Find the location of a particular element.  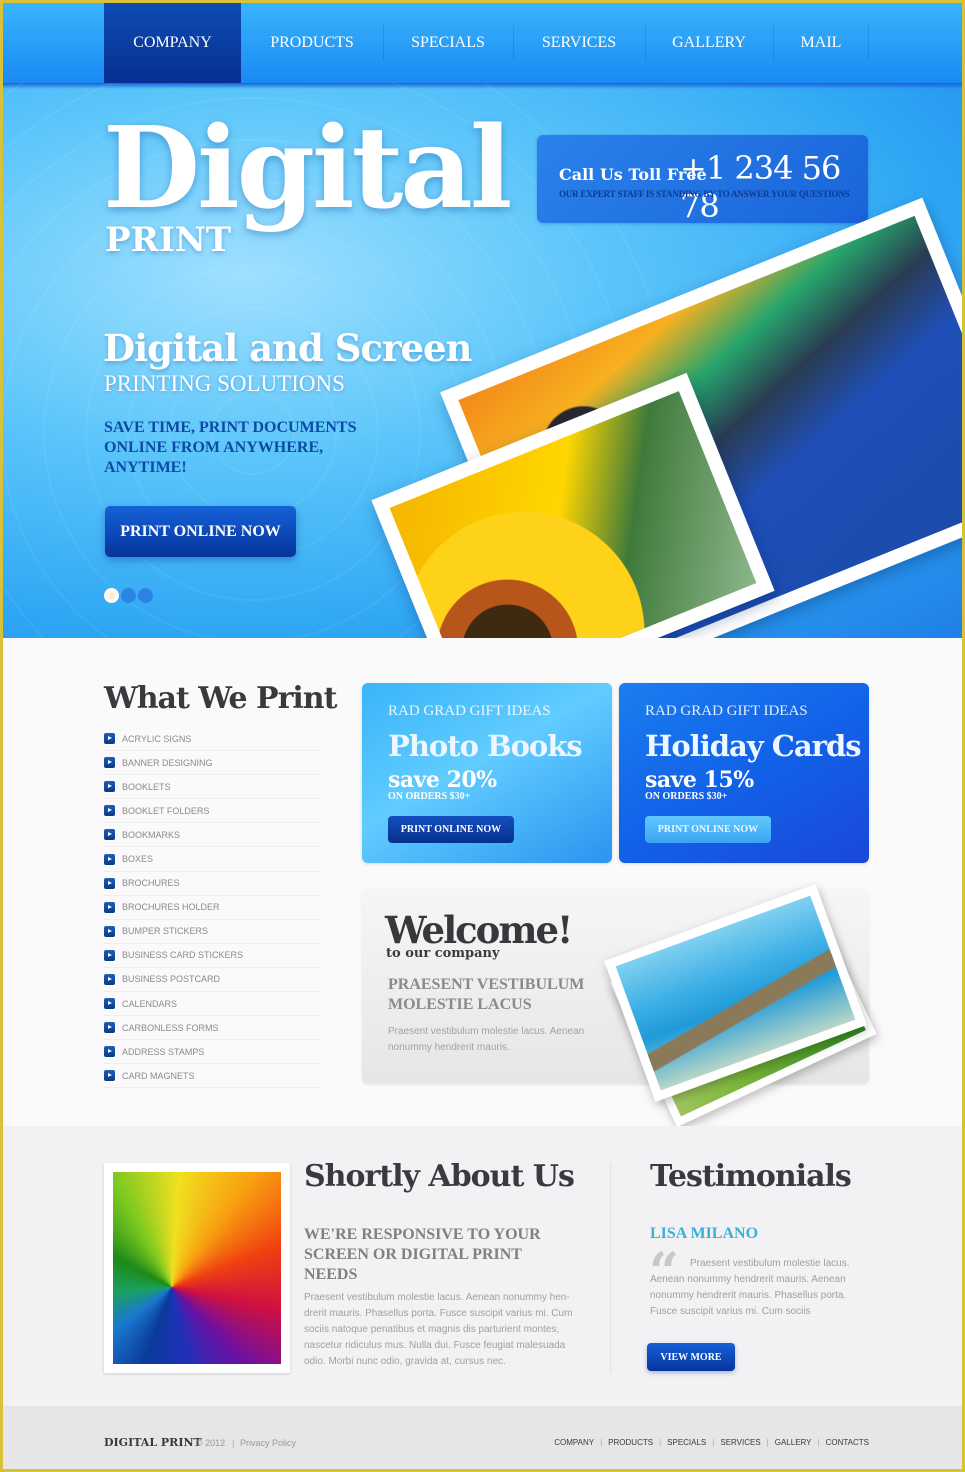

print-category-item: BOOKLETS is located at coordinates (212, 787).